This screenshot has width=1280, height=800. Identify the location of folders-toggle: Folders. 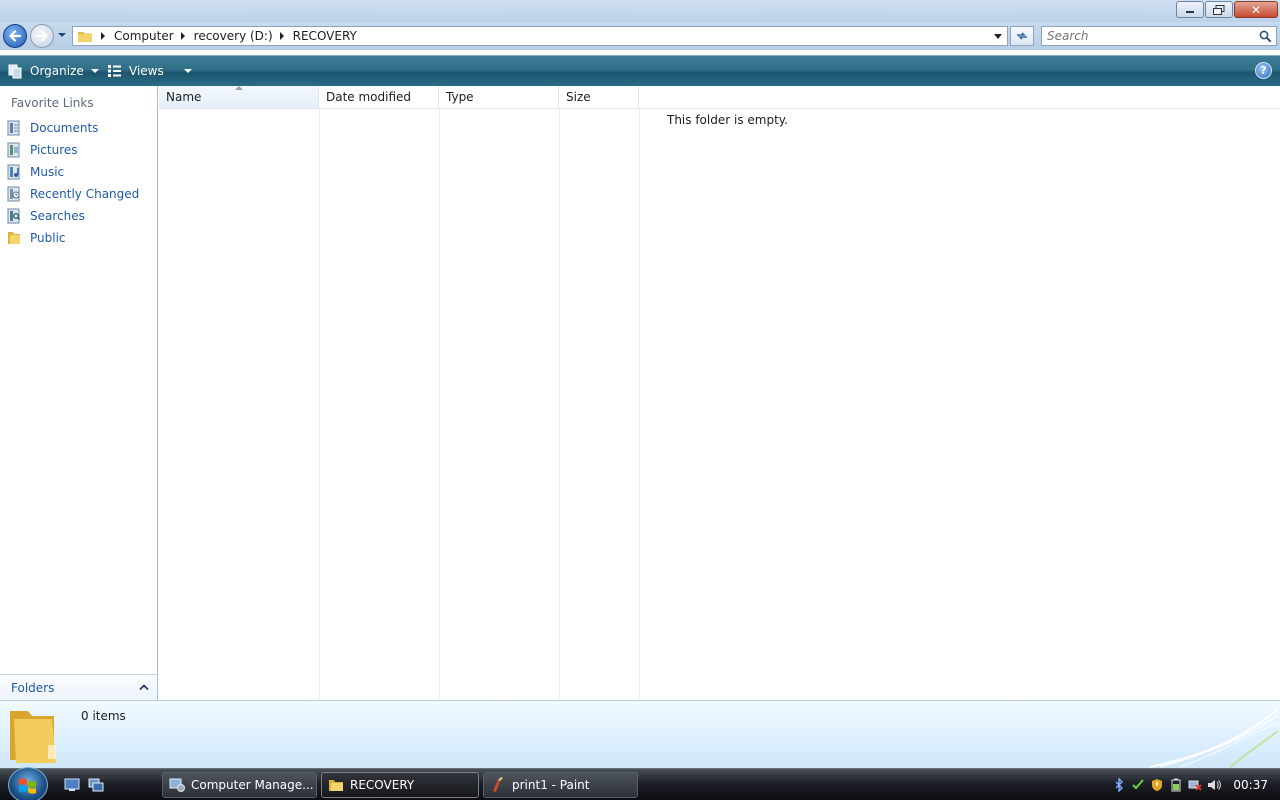
(78, 687).